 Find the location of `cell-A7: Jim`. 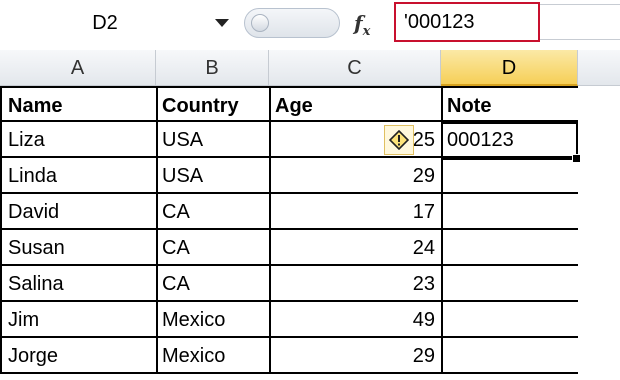

cell-A7: Jim is located at coordinates (79, 320).